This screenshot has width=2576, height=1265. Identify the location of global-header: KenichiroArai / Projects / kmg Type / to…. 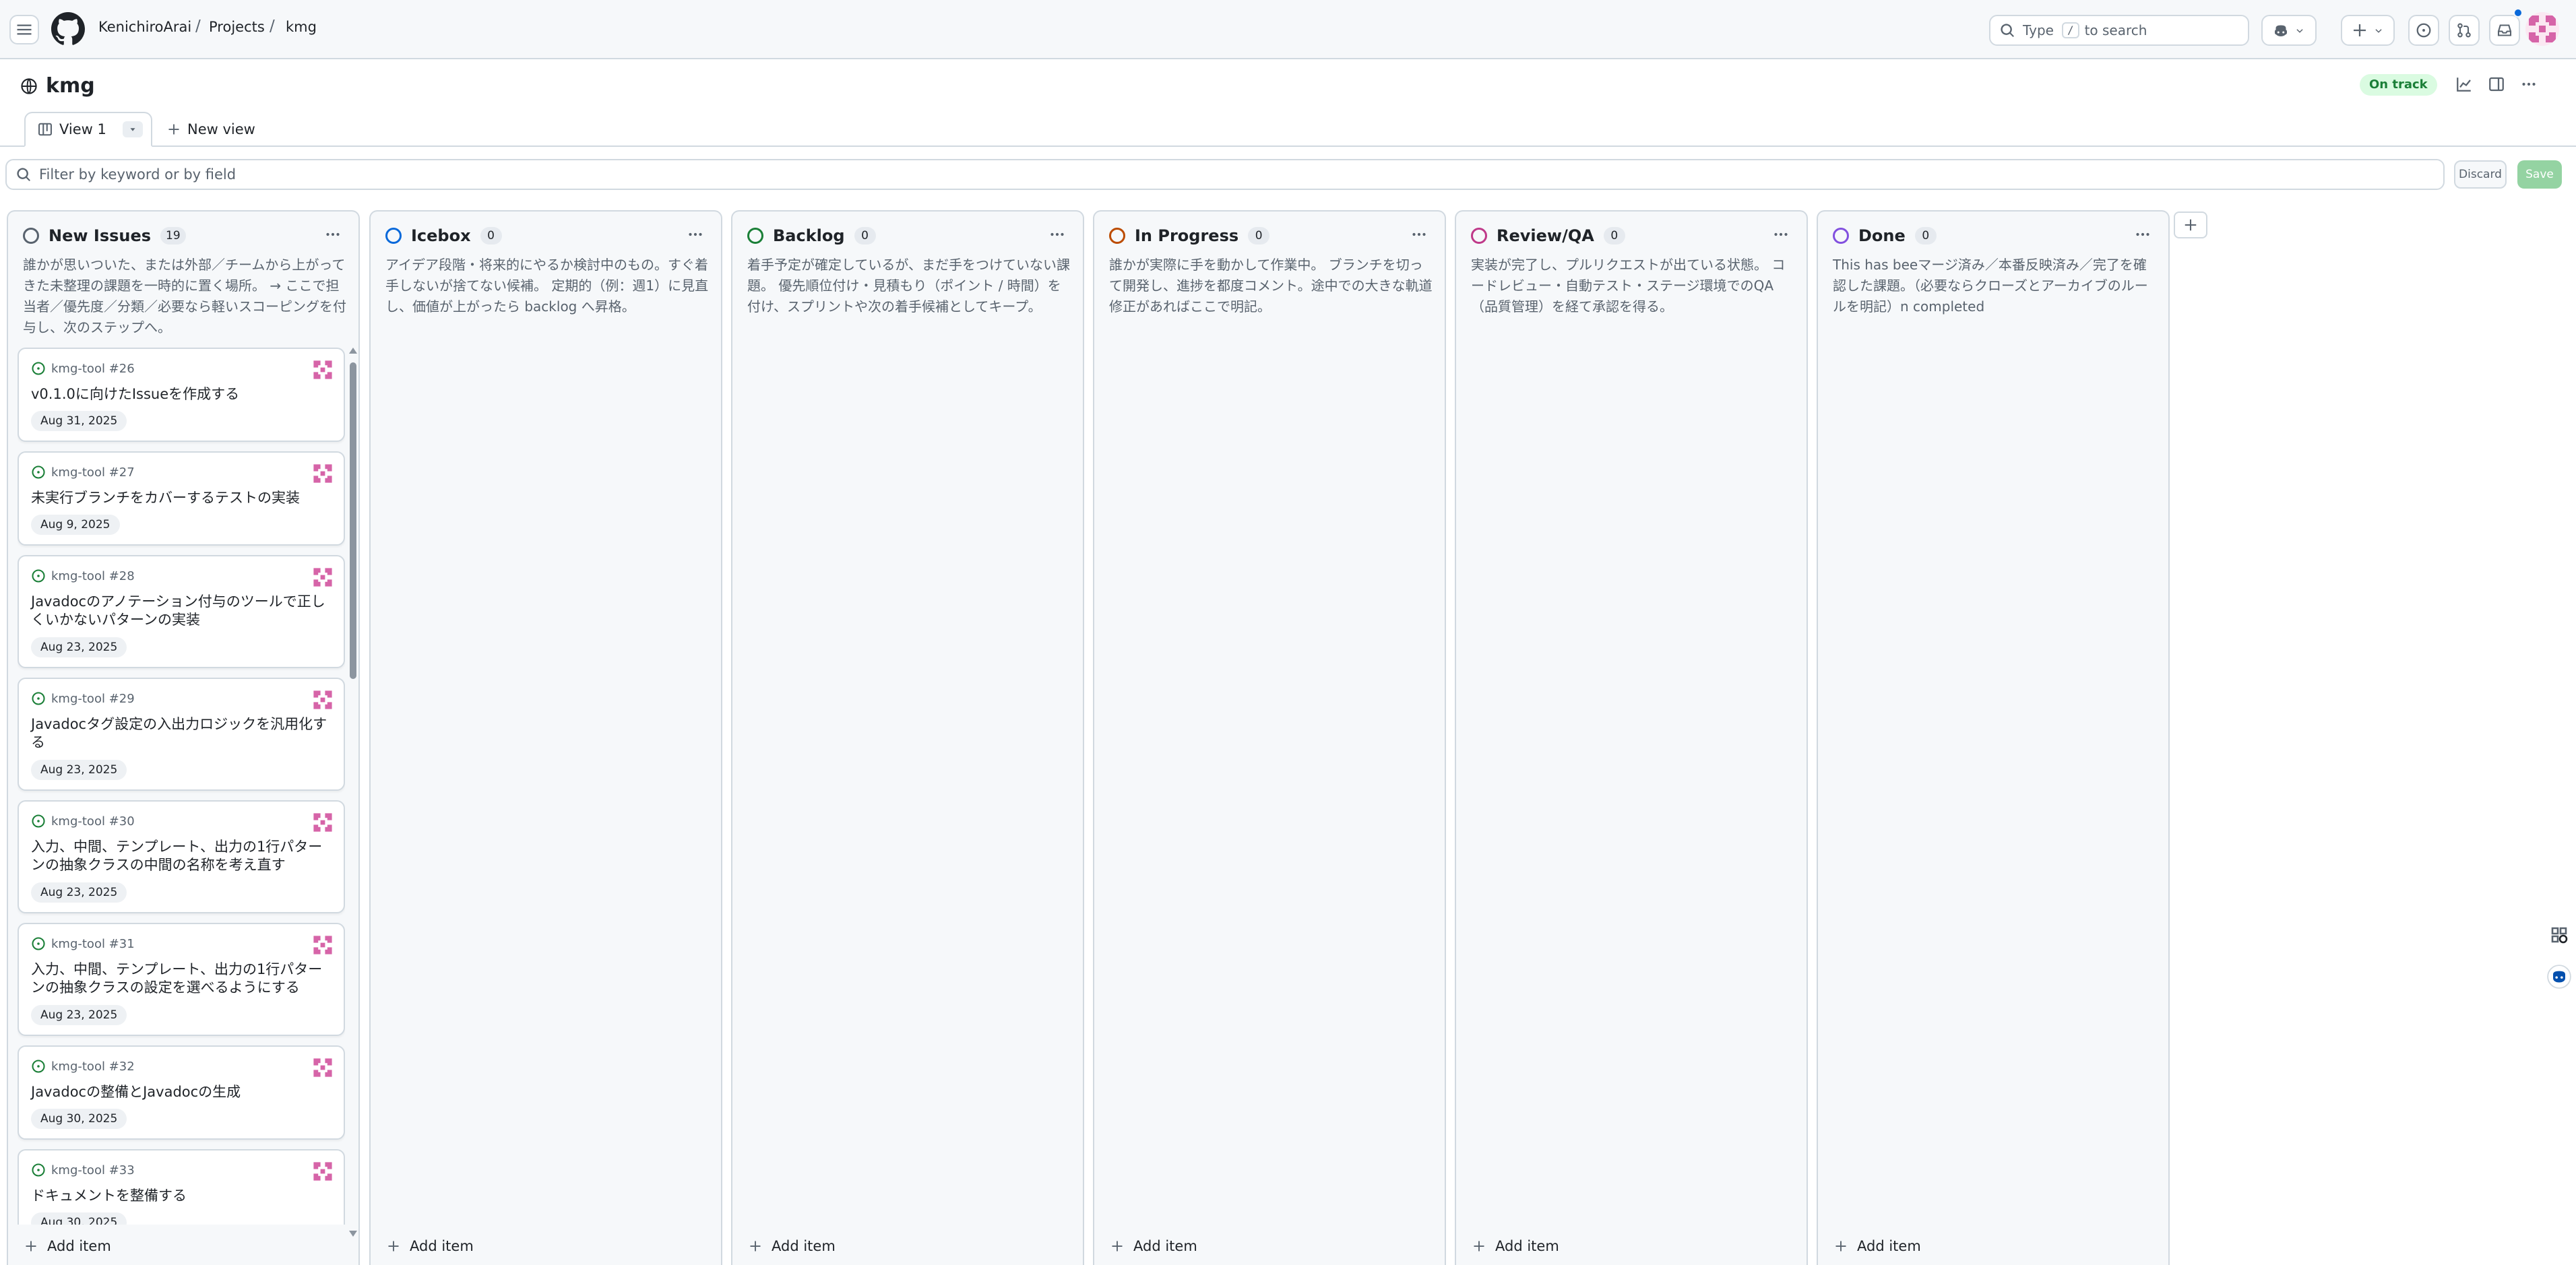
(1288, 29).